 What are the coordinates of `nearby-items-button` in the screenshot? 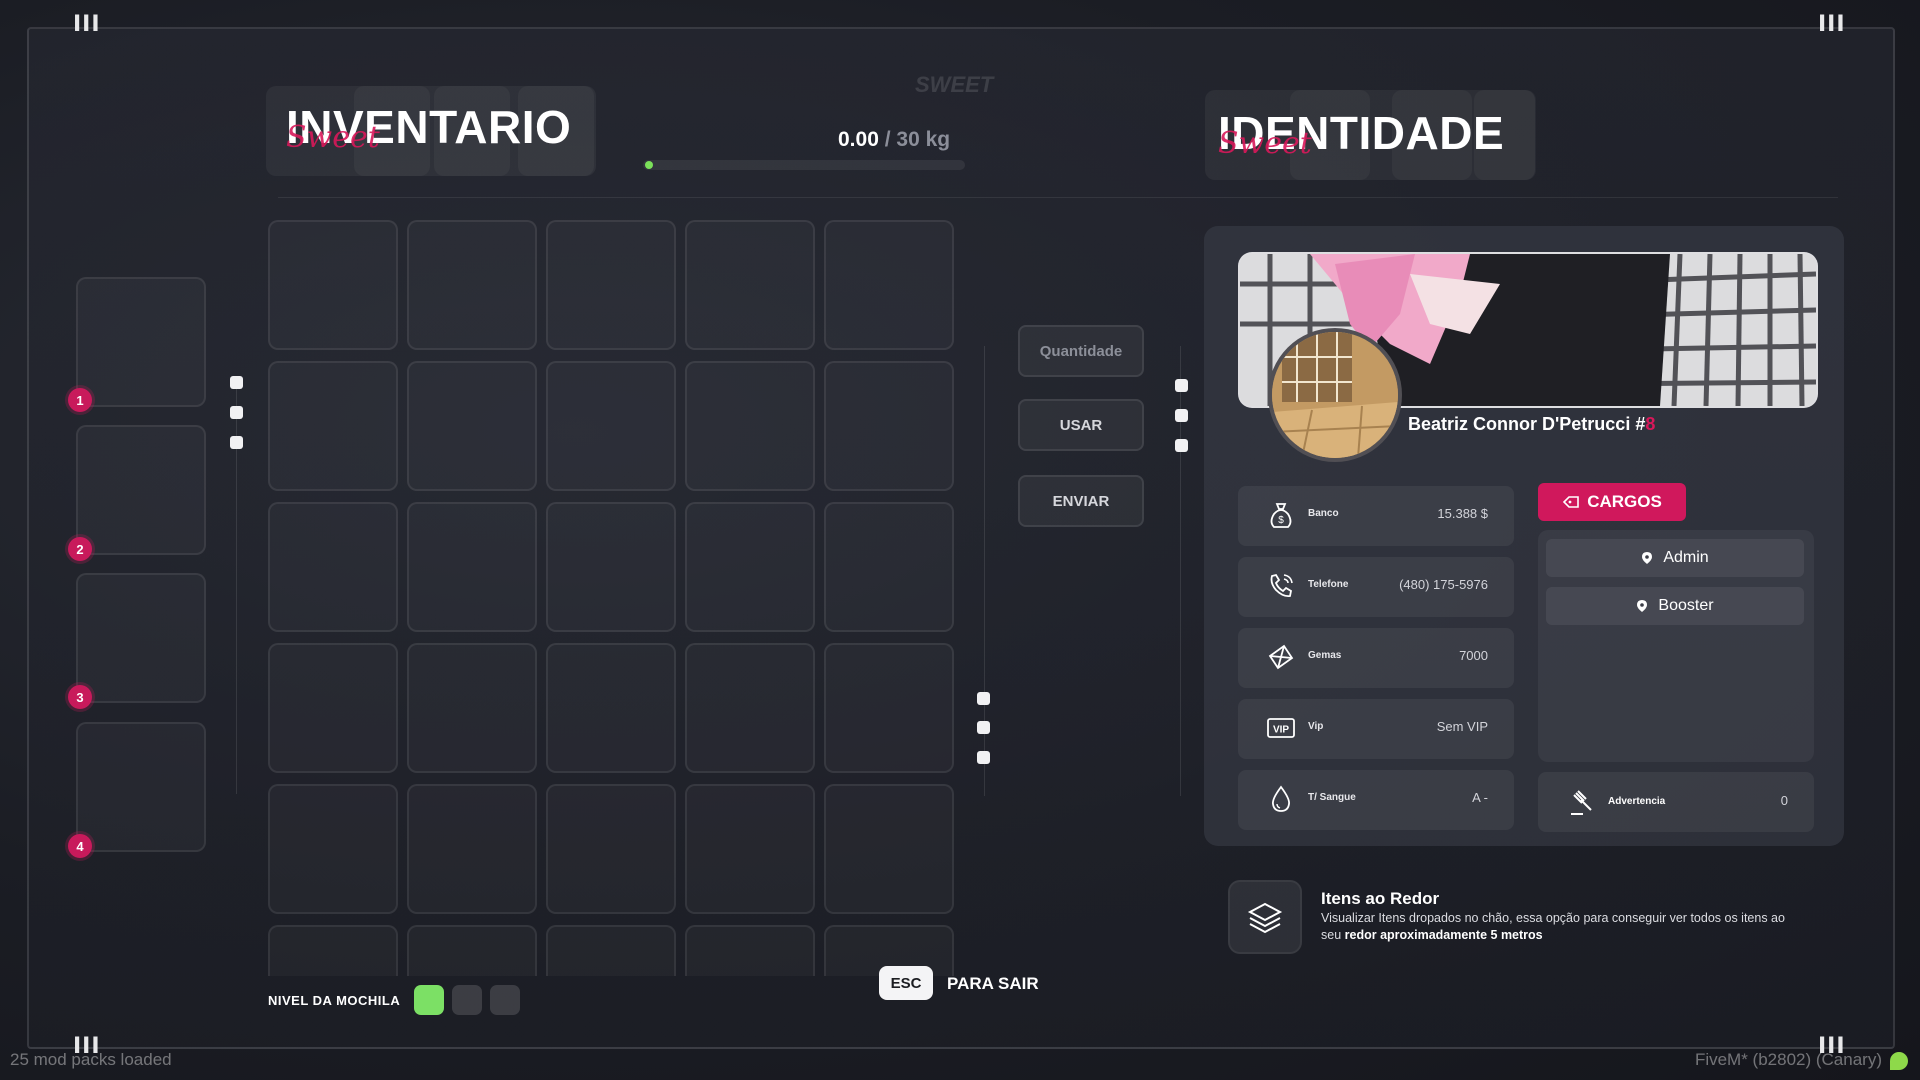 It's located at (1265, 917).